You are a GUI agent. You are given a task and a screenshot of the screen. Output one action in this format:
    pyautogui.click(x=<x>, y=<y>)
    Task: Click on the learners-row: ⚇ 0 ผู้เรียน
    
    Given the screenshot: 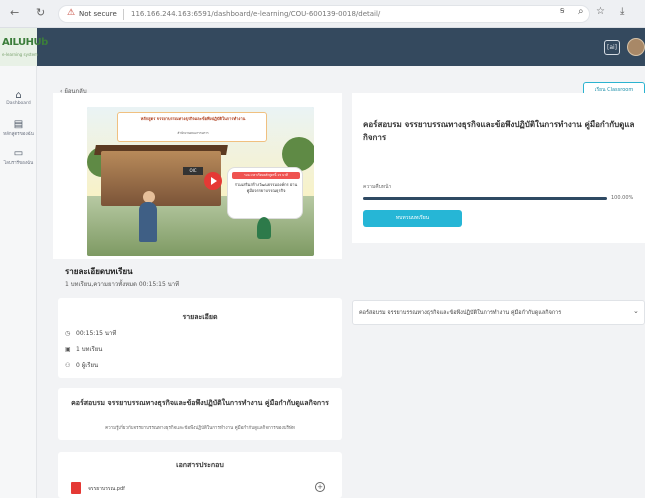 What is the action you would take?
    pyautogui.click(x=81, y=365)
    